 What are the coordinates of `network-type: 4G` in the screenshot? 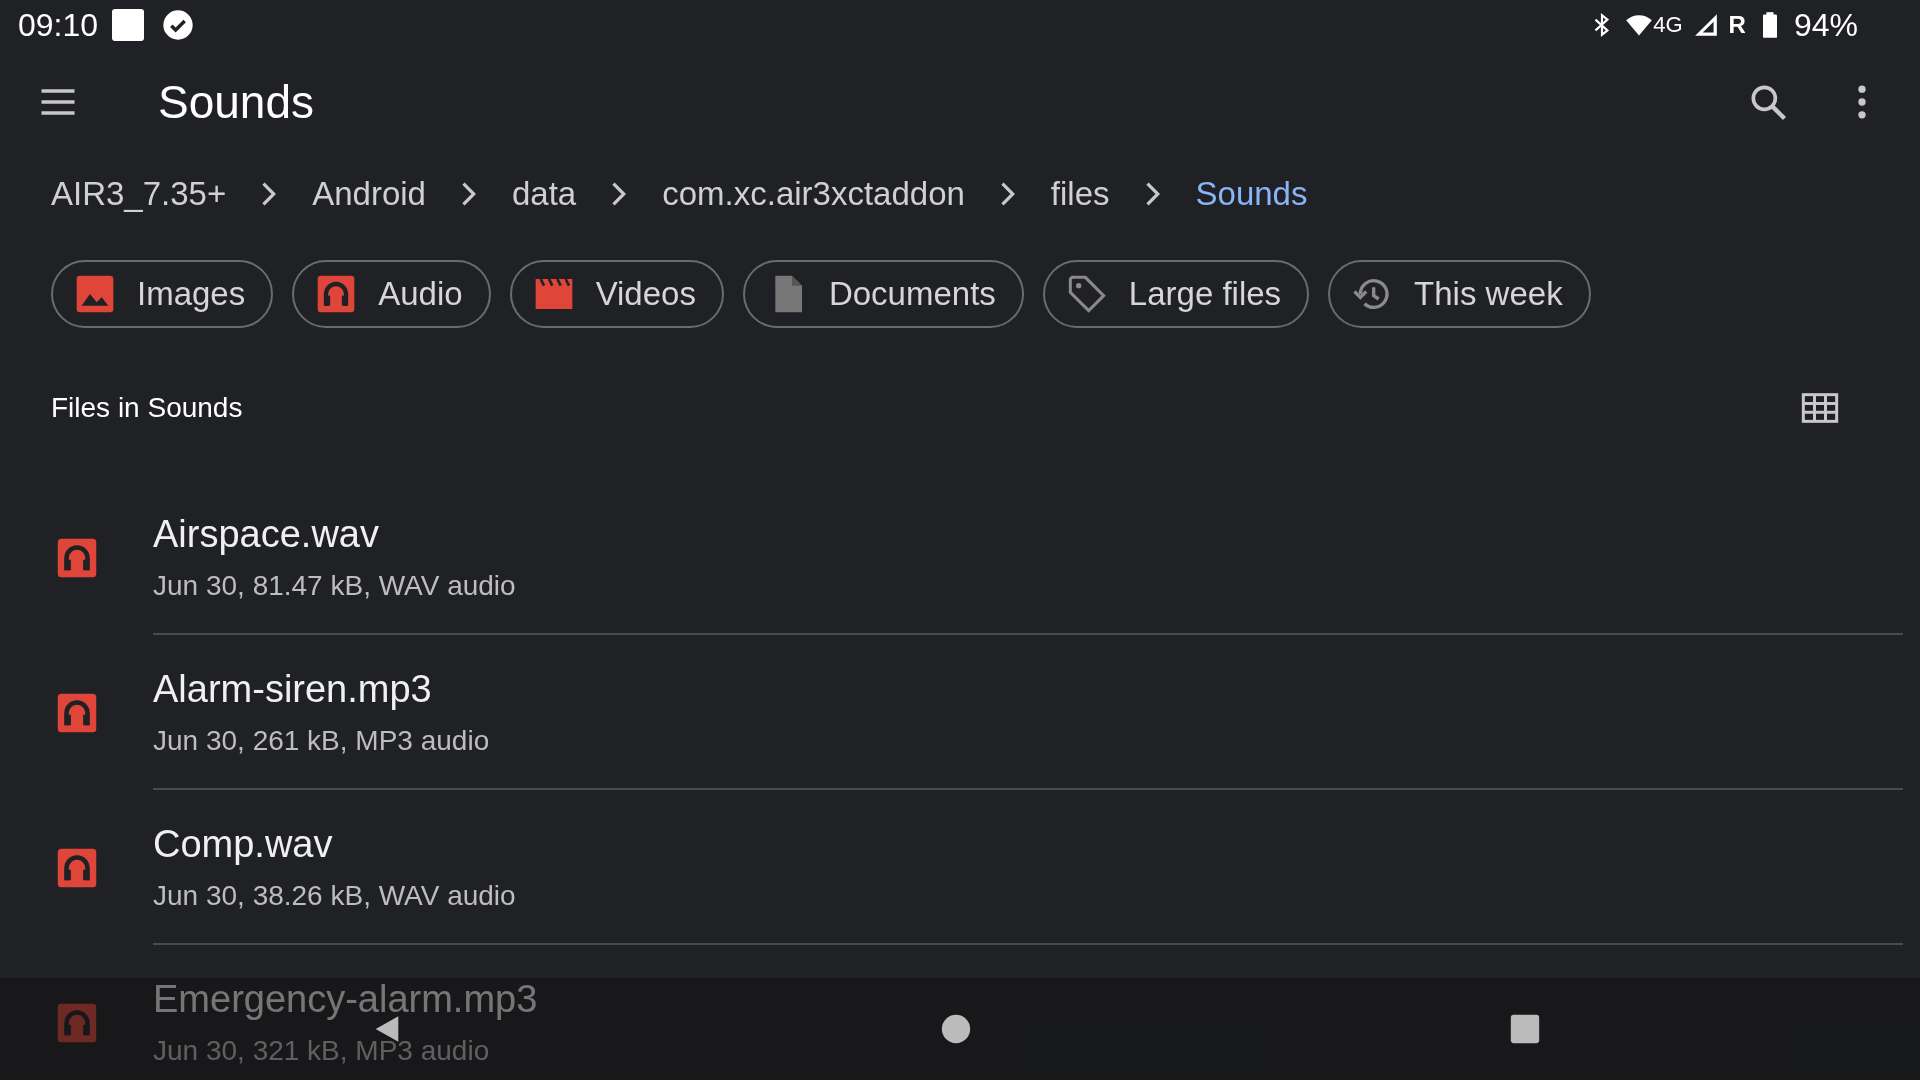 It's located at (1668, 25).